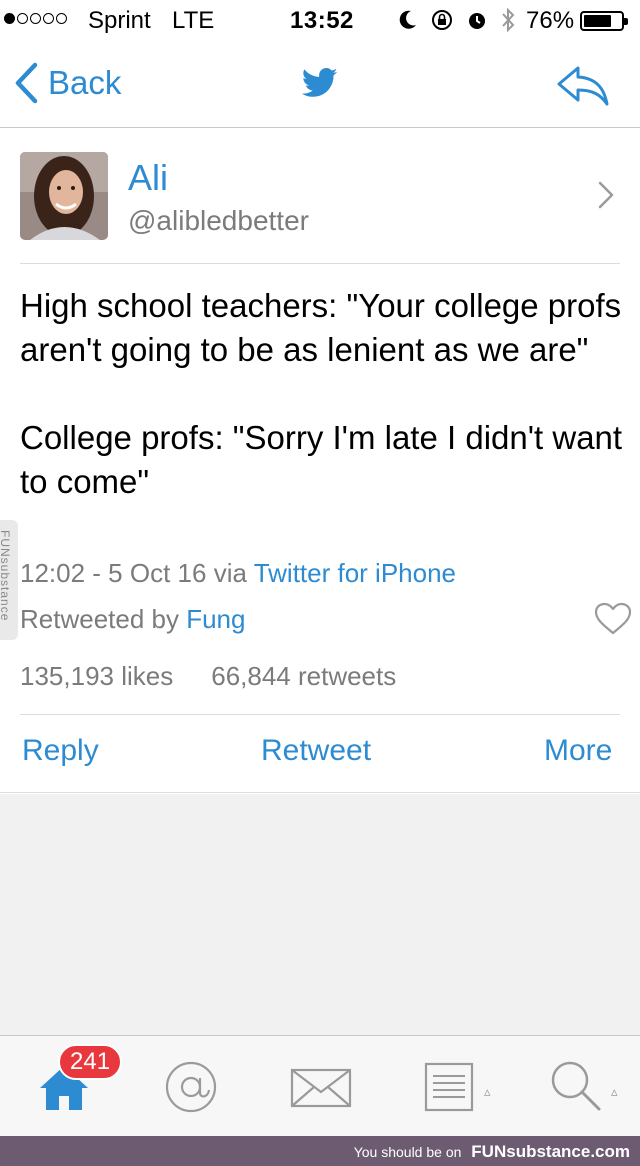  I want to click on messages-icon, so click(321, 1088).